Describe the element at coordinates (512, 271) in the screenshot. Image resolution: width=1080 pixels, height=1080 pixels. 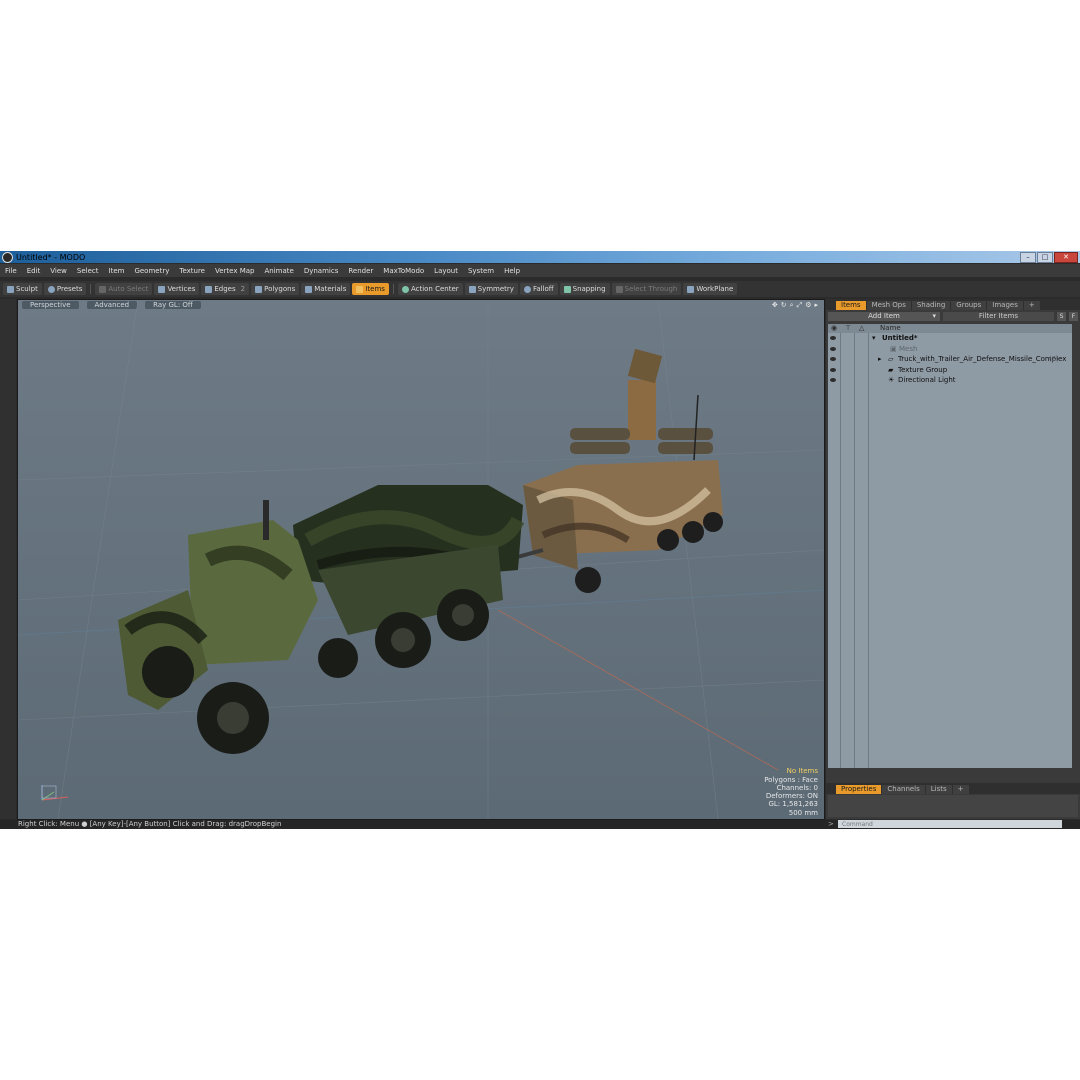
I see `menu-help: Help` at that location.